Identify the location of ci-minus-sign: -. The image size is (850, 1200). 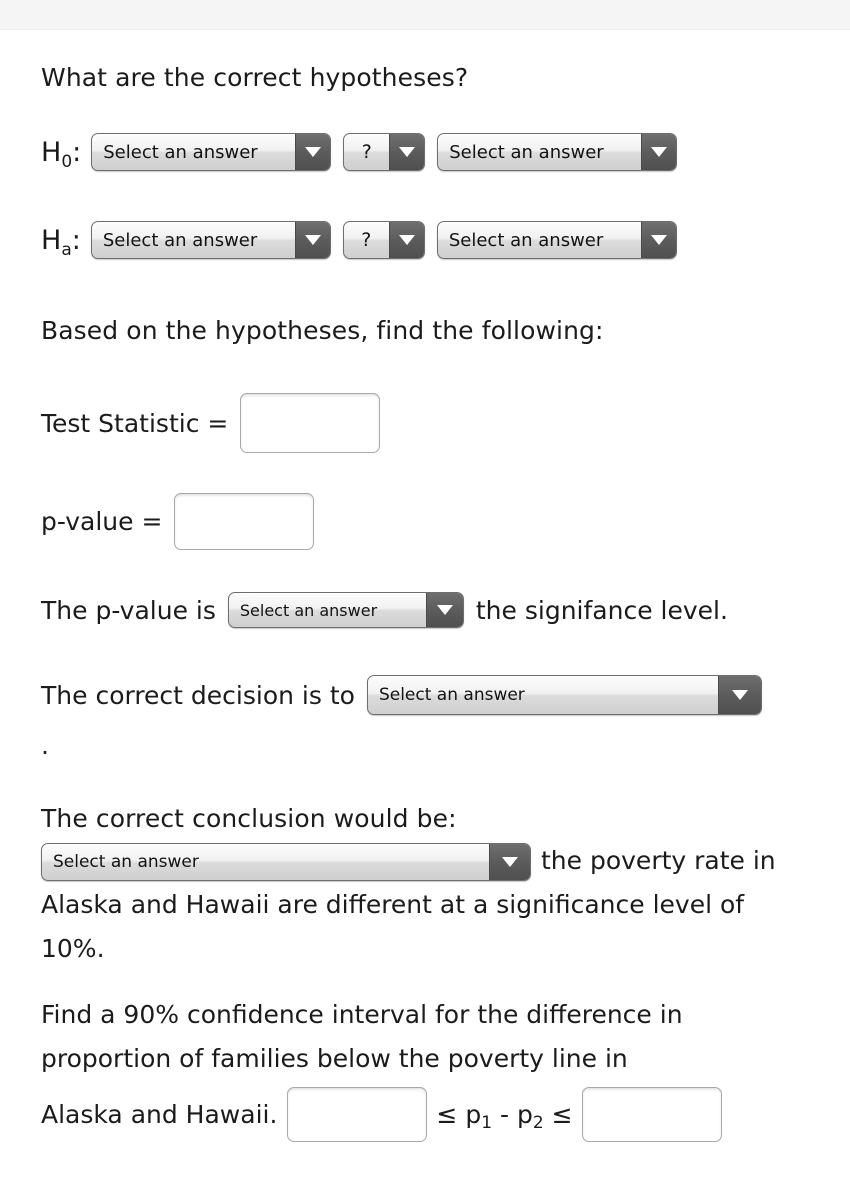
(504, 1114).